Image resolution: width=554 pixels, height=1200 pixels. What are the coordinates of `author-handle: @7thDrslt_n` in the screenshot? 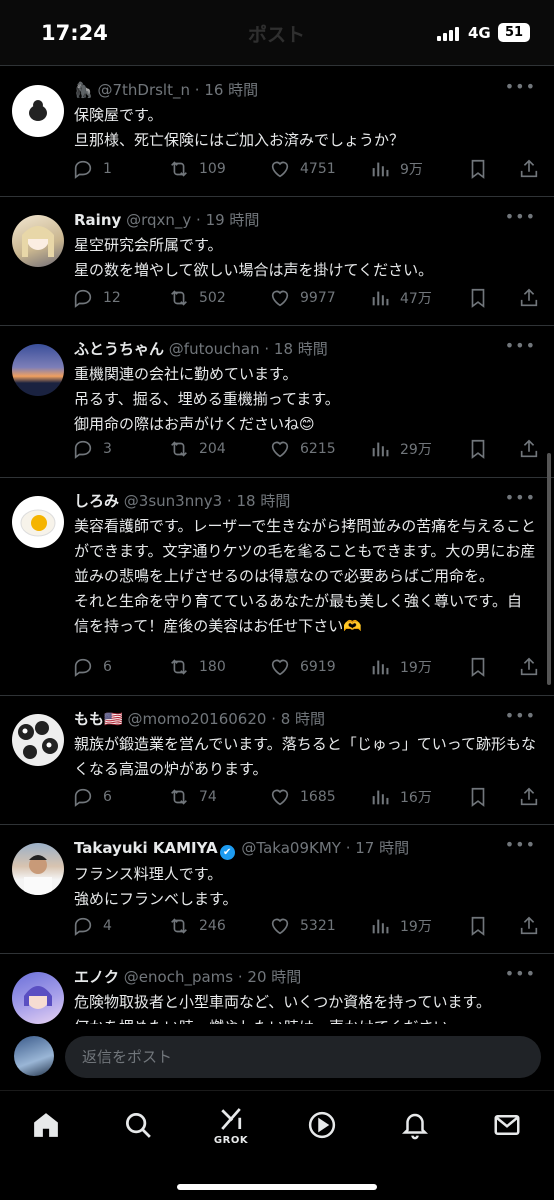 It's located at (143, 90).